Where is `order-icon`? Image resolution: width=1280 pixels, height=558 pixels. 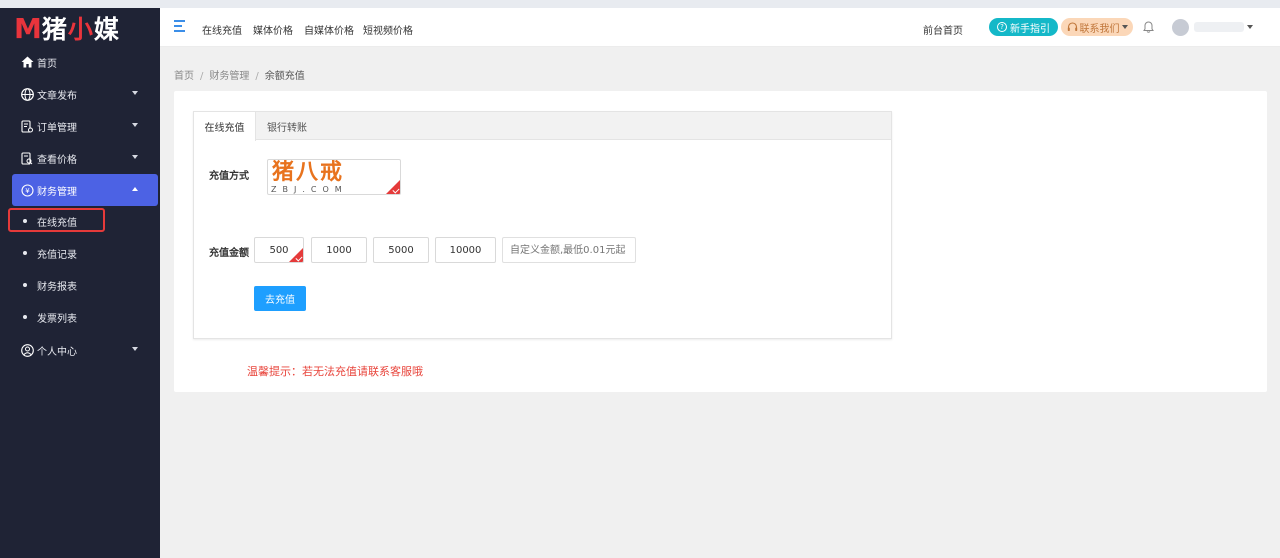 order-icon is located at coordinates (27, 126).